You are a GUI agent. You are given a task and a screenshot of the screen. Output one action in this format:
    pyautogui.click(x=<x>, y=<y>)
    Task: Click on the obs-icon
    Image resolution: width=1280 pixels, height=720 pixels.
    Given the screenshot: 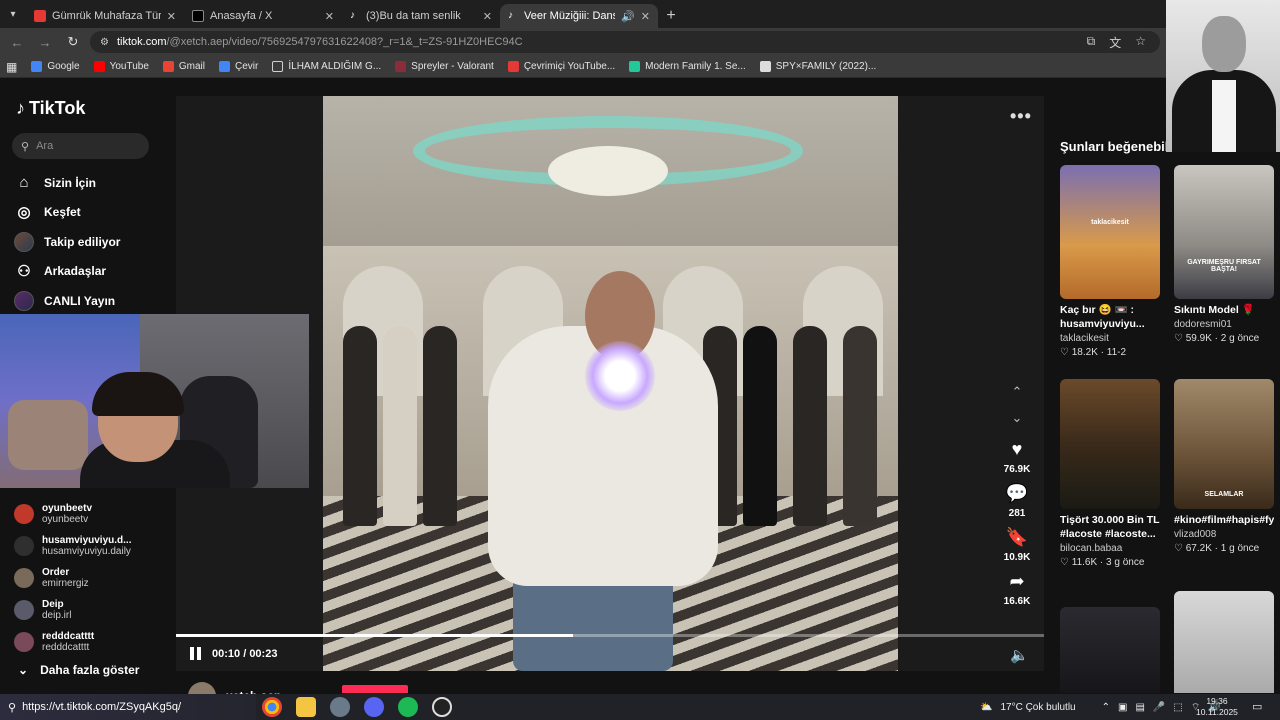 What is the action you would take?
    pyautogui.click(x=442, y=707)
    